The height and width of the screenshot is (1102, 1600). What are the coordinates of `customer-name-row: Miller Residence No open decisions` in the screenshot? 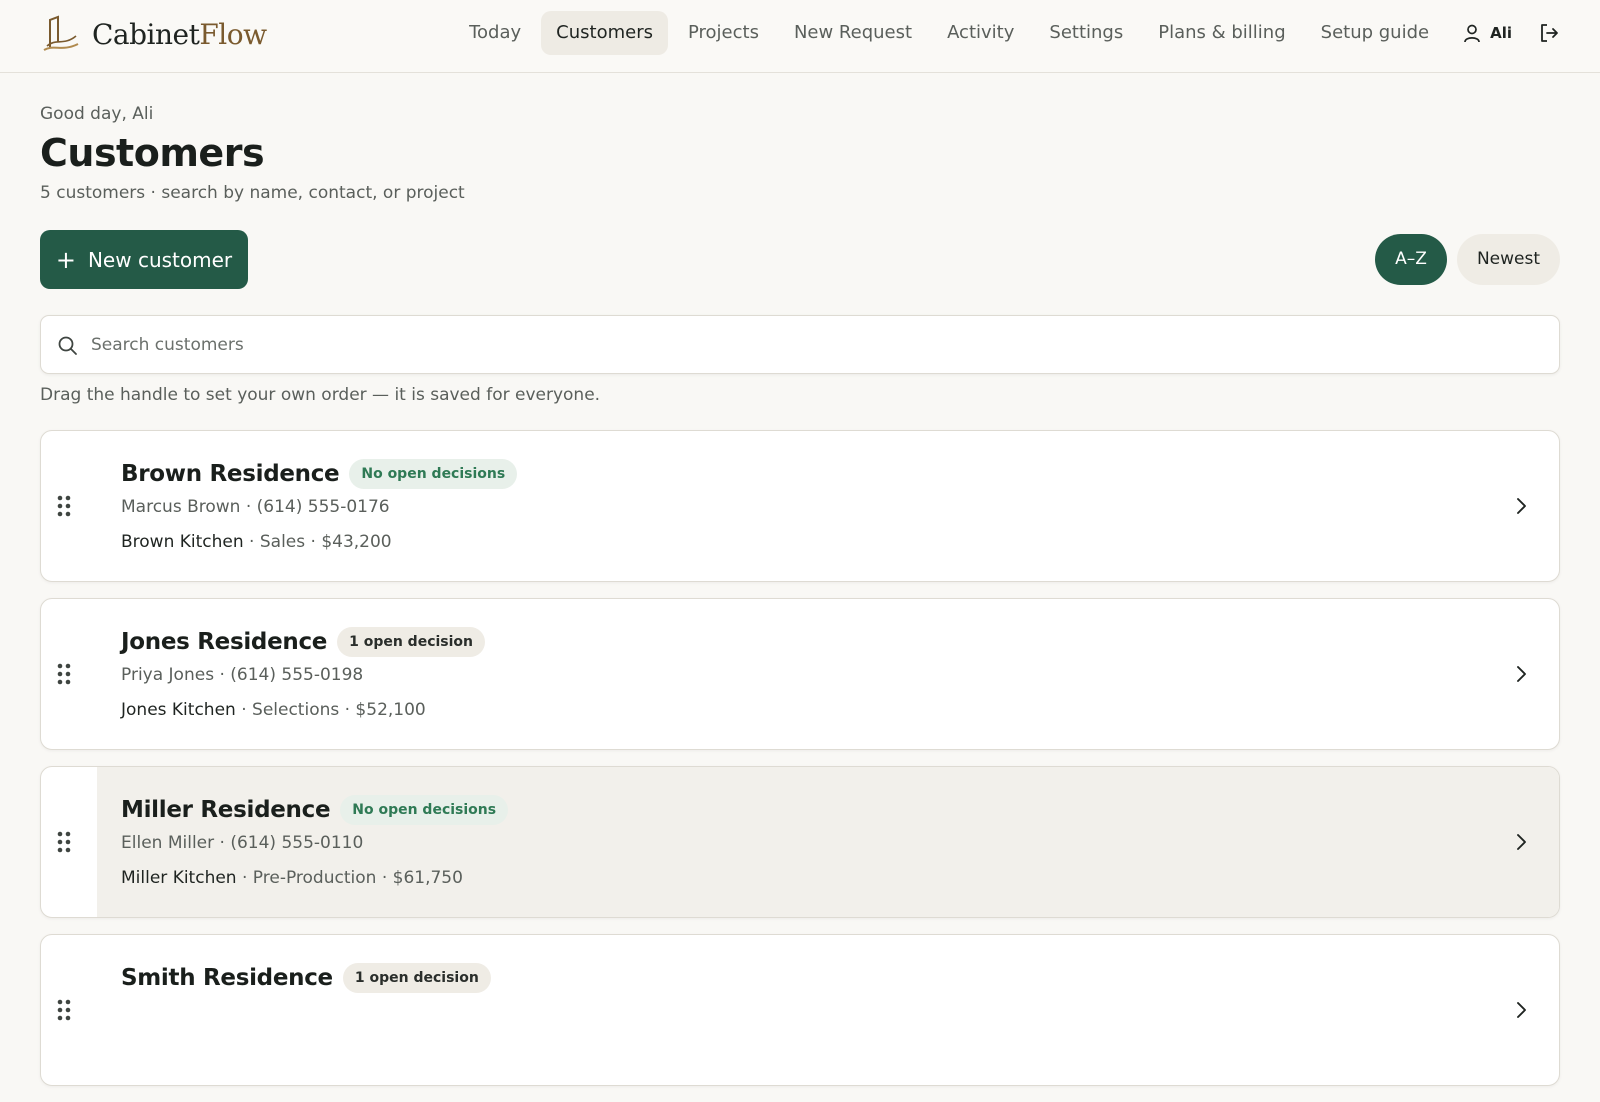 It's located at (315, 810).